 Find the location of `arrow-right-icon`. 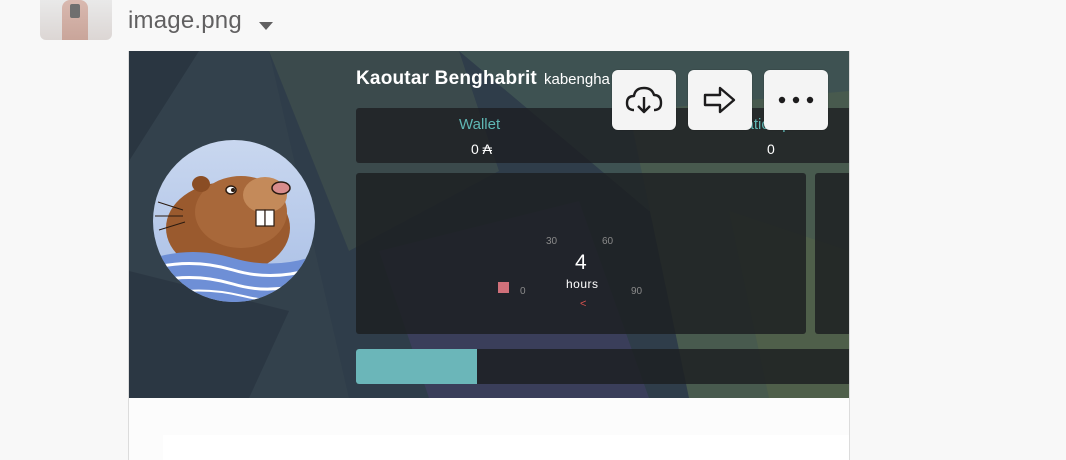

arrow-right-icon is located at coordinates (719, 100).